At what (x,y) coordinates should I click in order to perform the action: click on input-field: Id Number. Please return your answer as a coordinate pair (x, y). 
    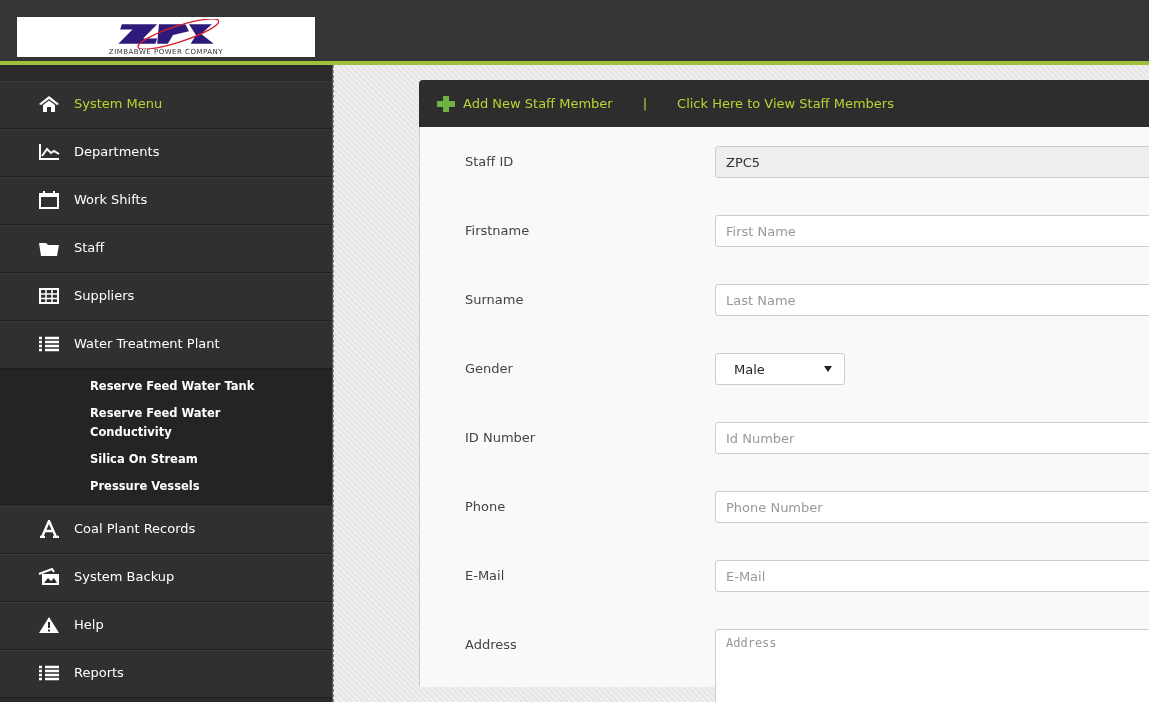
    Looking at the image, I should click on (932, 438).